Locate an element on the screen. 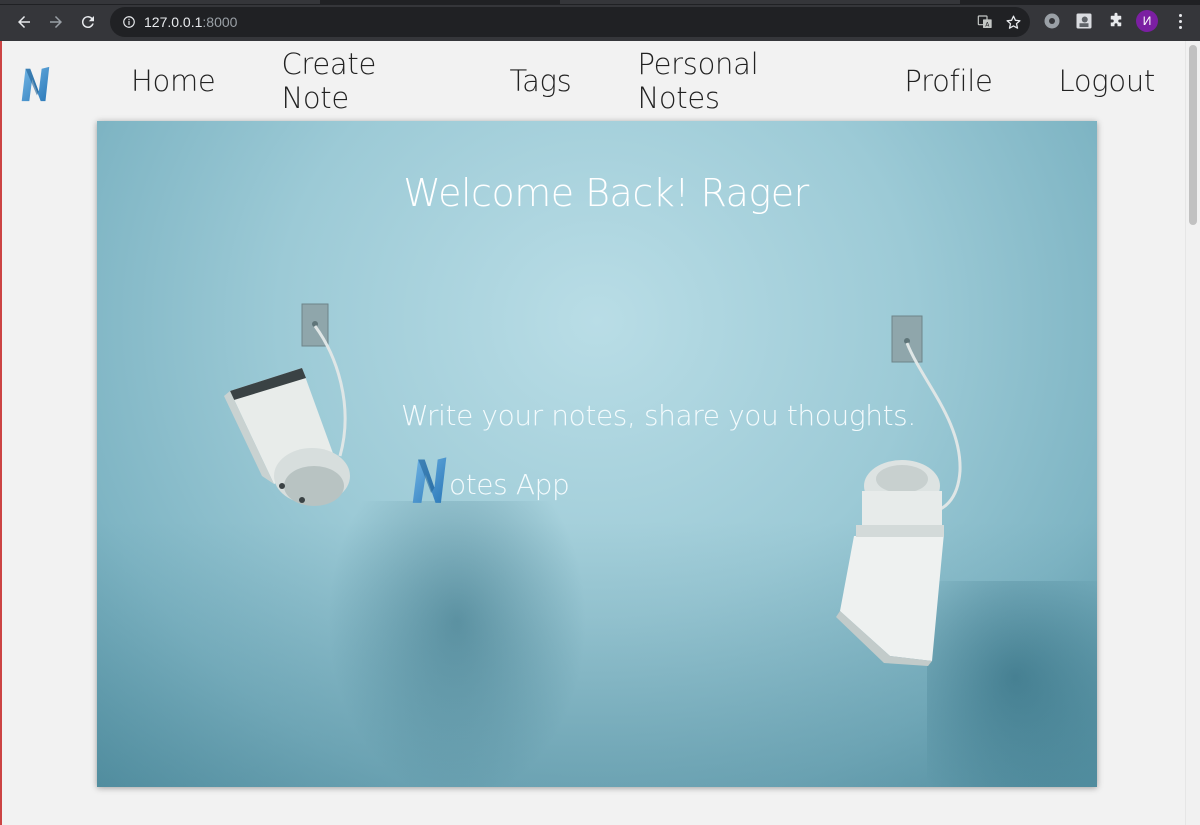 This screenshot has height=825, width=1200. reload-button is located at coordinates (88, 22).